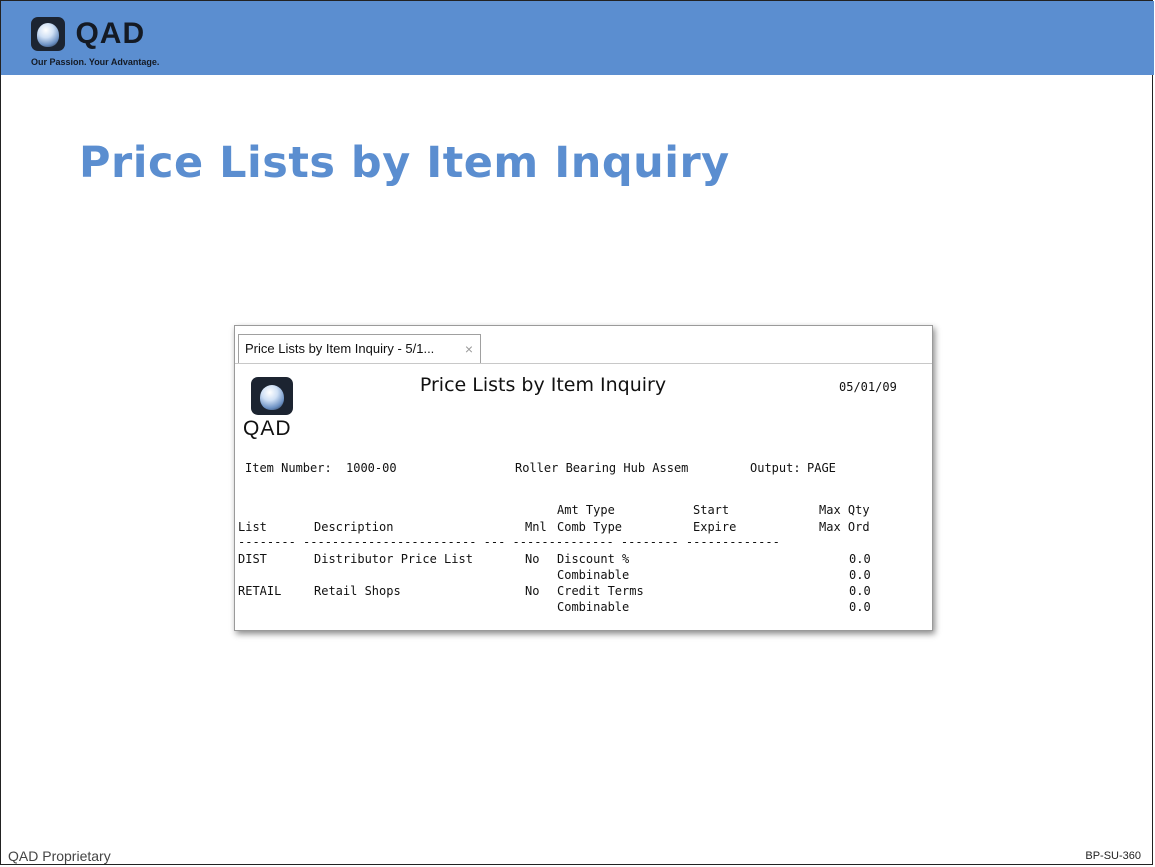 Image resolution: width=1155 pixels, height=867 pixels. Describe the element at coordinates (536, 527) in the screenshot. I see `header-mnl: Mnl` at that location.